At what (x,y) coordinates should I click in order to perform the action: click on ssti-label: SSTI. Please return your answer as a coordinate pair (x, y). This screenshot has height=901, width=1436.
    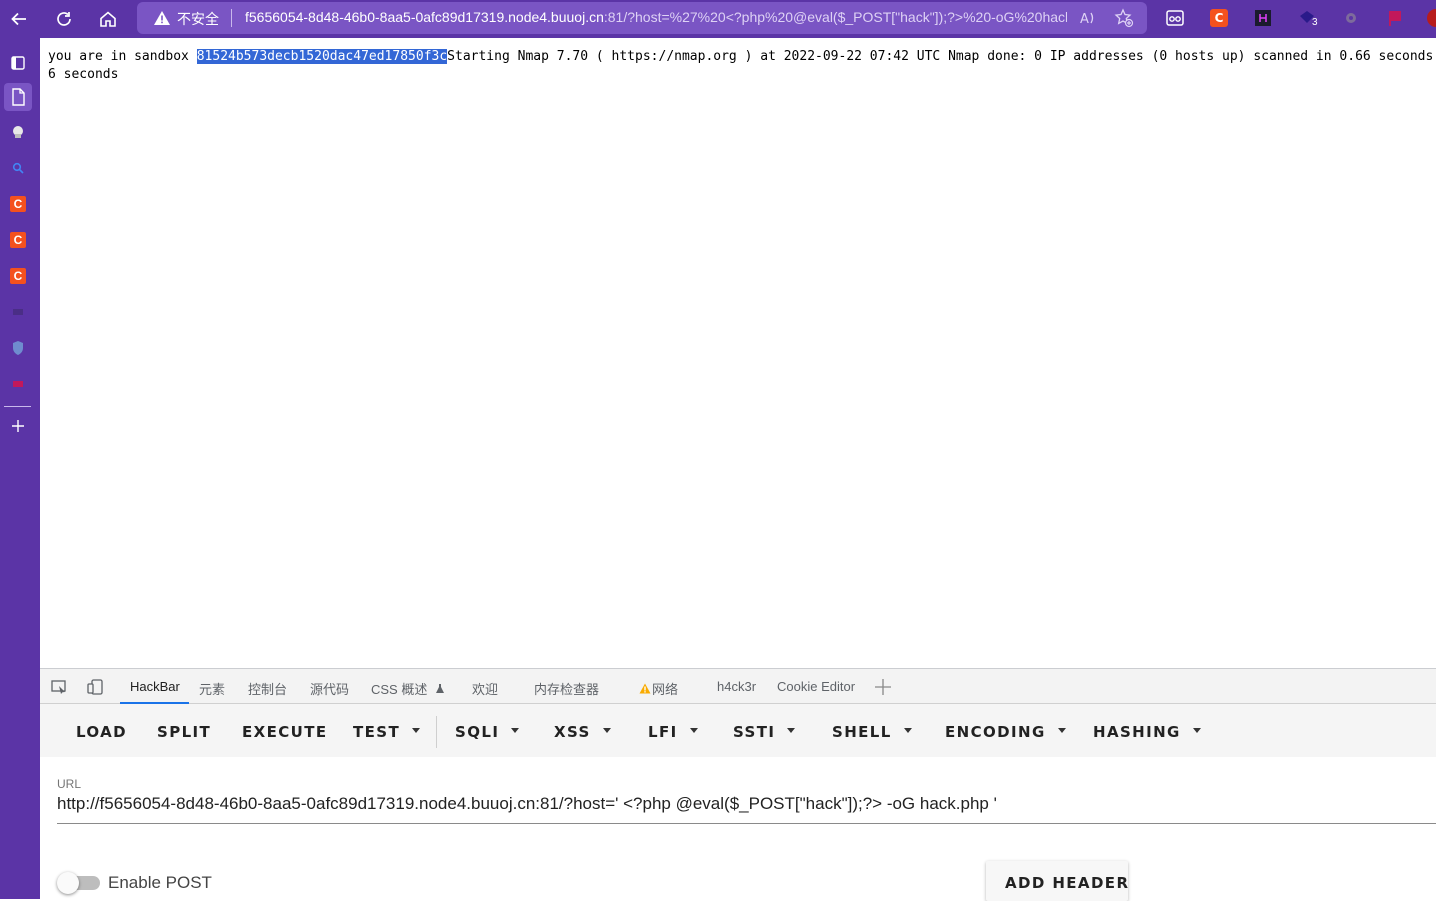
    Looking at the image, I should click on (754, 732).